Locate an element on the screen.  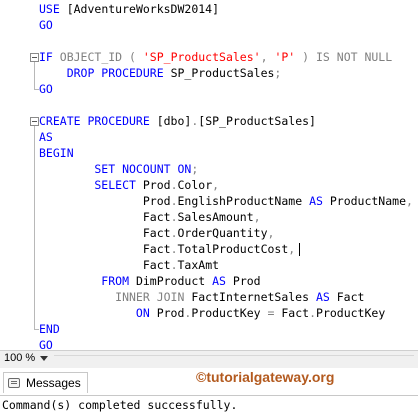
code-line: Fact.OrderQuantity, is located at coordinates (157, 233).